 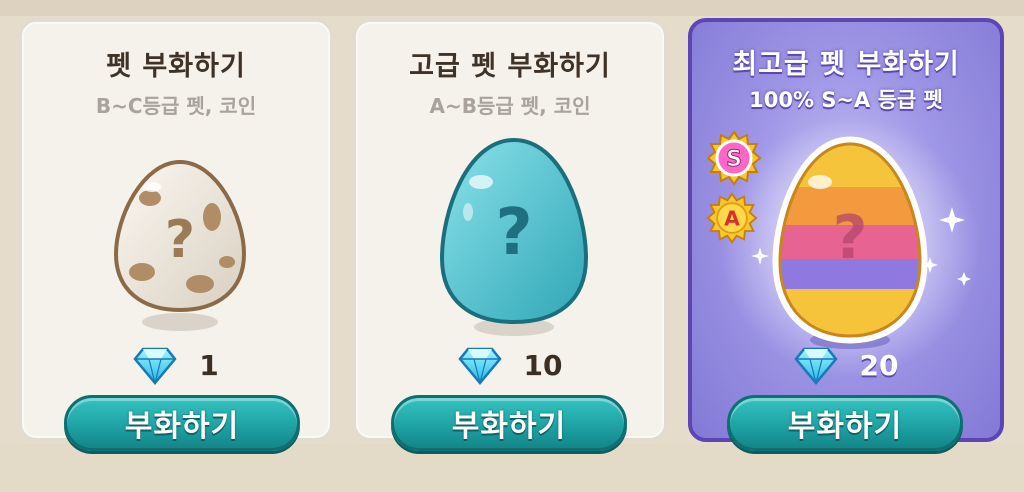 What do you see at coordinates (510, 365) in the screenshot?
I see `price-row: 10` at bounding box center [510, 365].